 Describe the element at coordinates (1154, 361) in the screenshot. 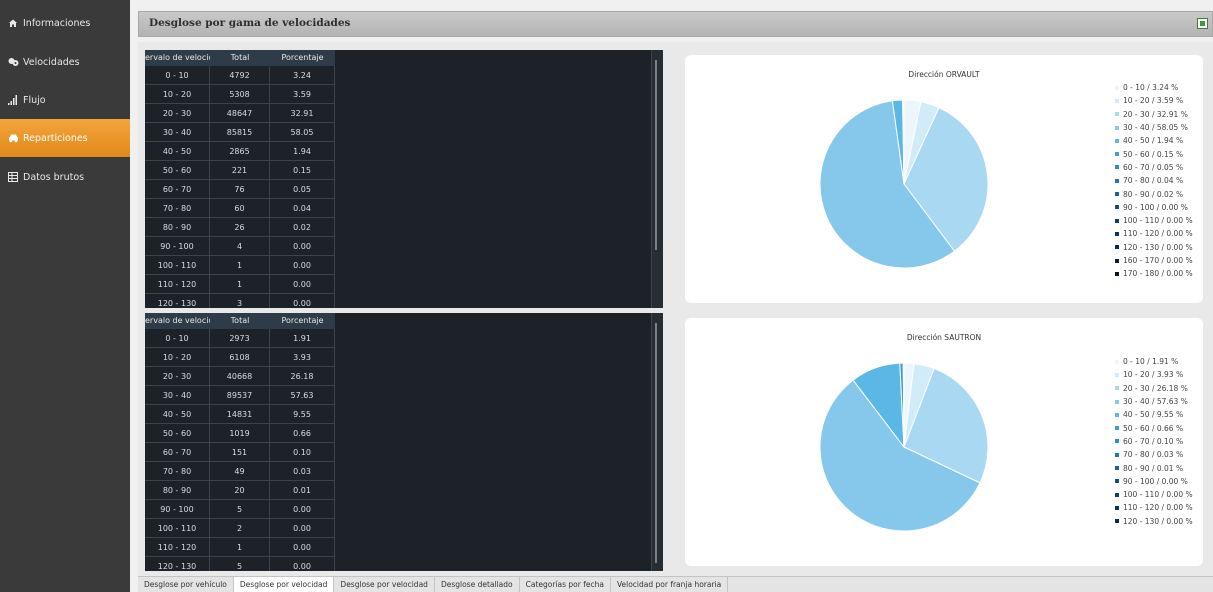

I see `legend-item: 0 - 10 / 1.91 %` at that location.